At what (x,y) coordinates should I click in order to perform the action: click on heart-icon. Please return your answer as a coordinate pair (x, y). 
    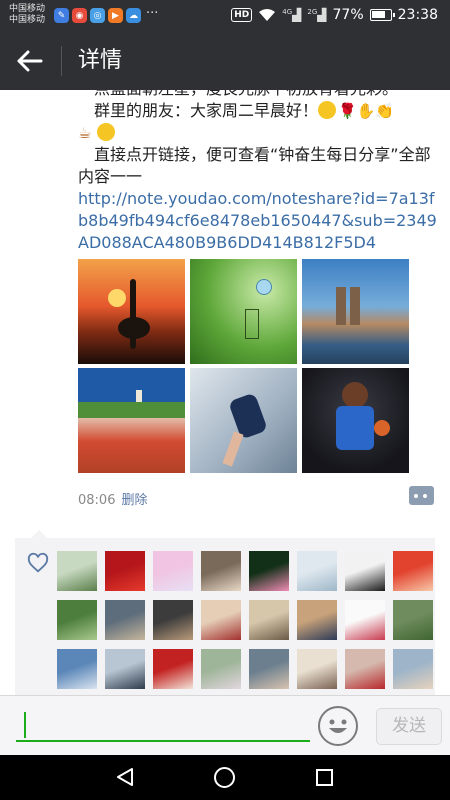
    Looking at the image, I should click on (38, 562).